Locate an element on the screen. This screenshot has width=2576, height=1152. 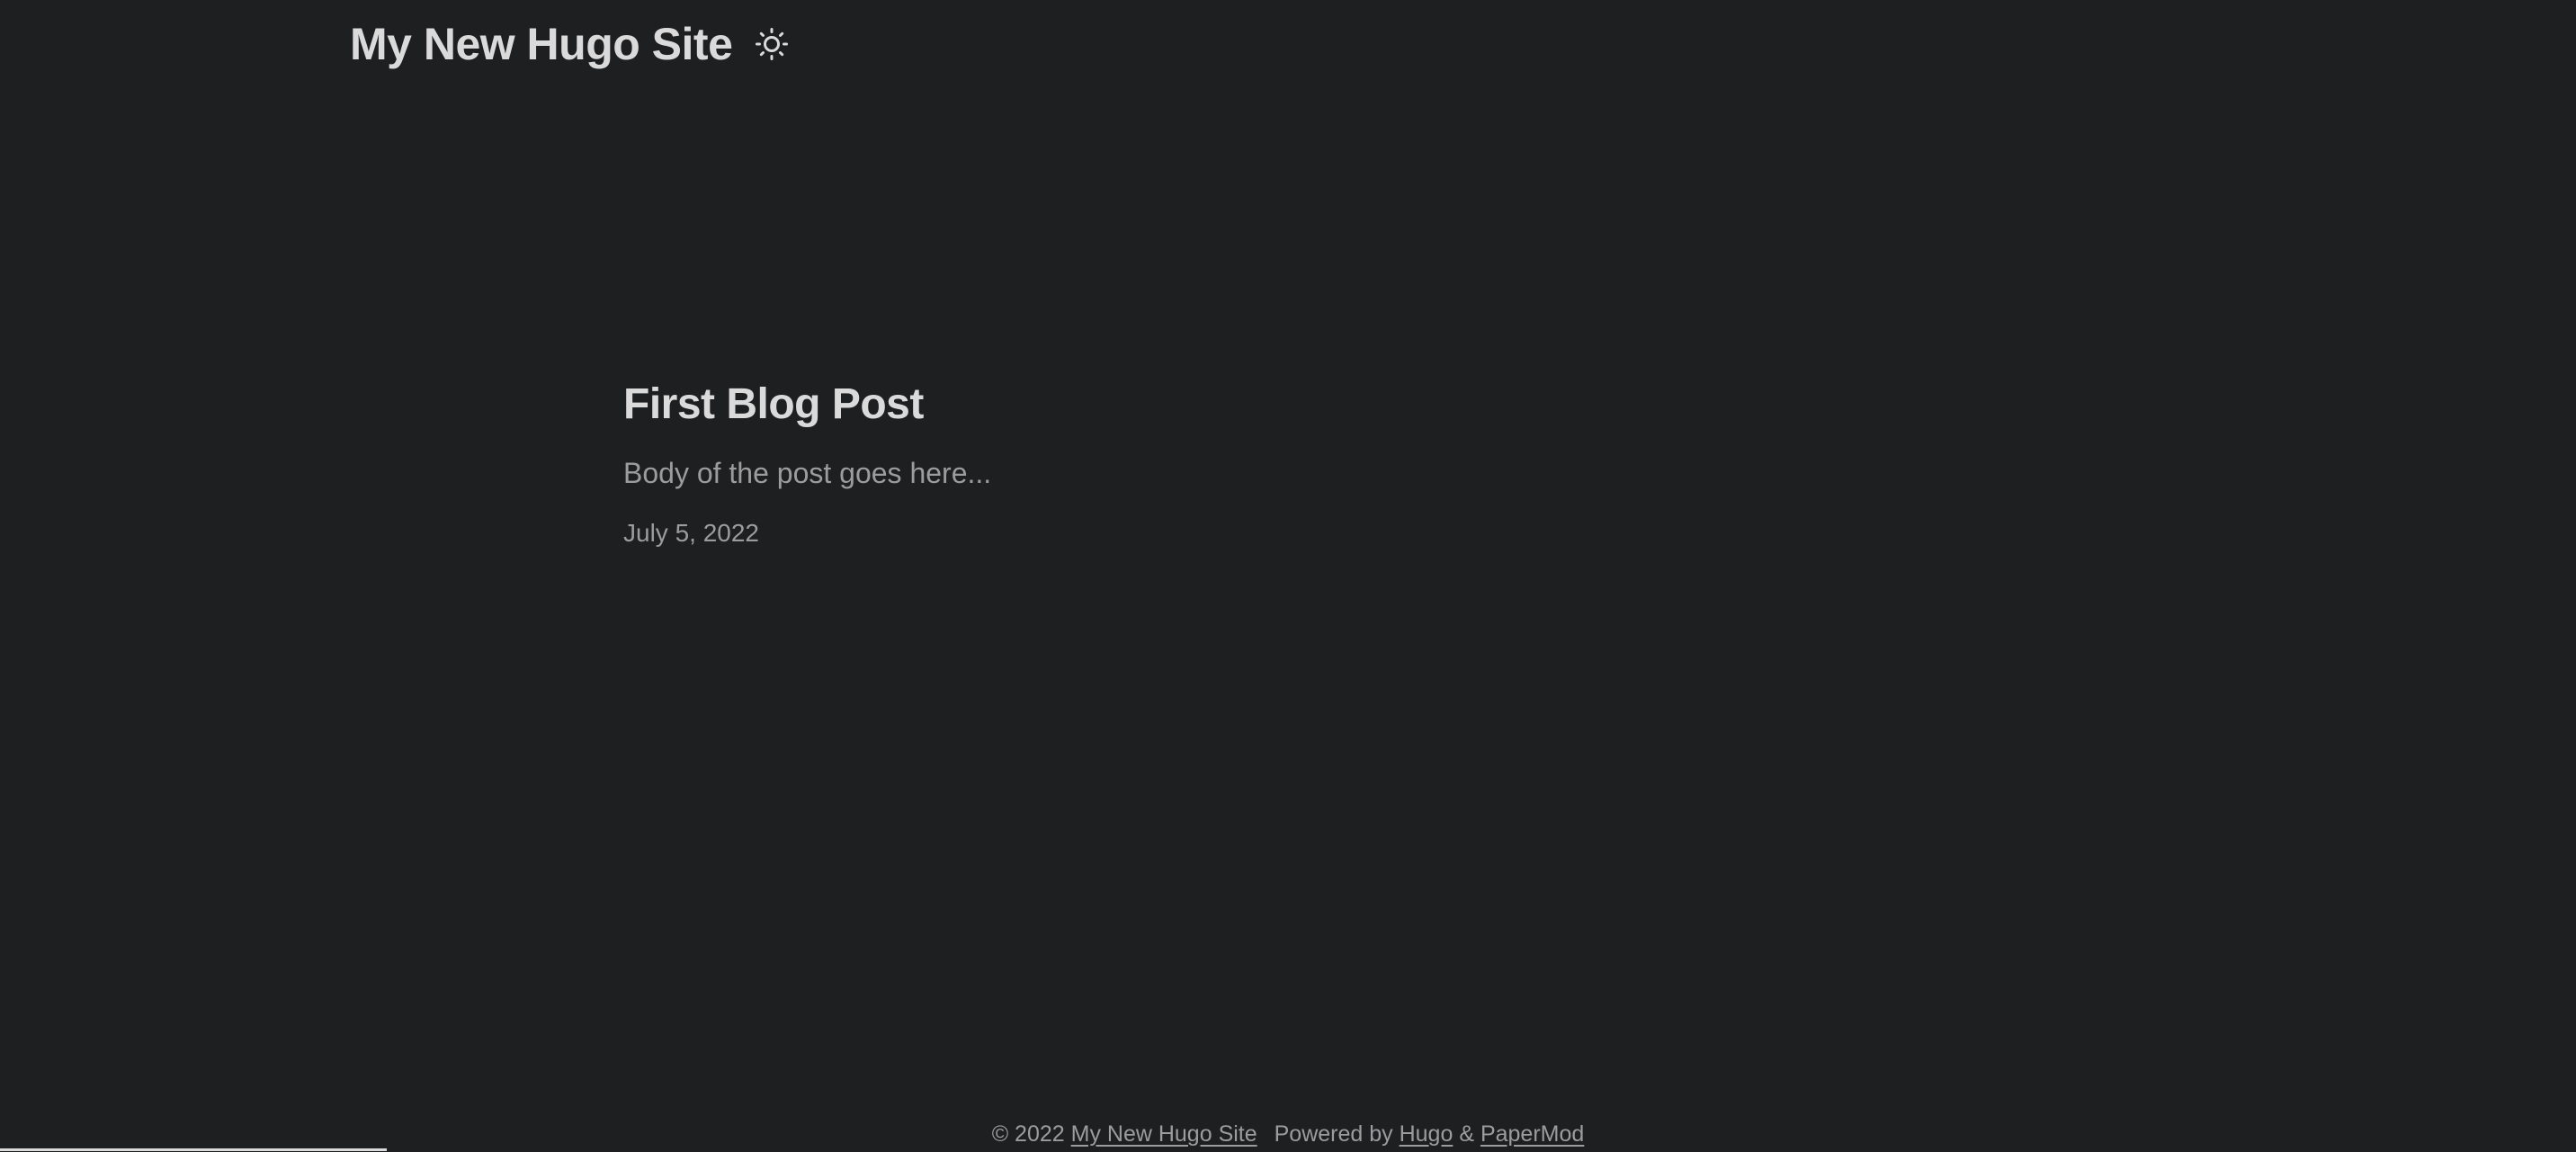
footer-copyright: © 2022 is located at coordinates (1028, 1134).